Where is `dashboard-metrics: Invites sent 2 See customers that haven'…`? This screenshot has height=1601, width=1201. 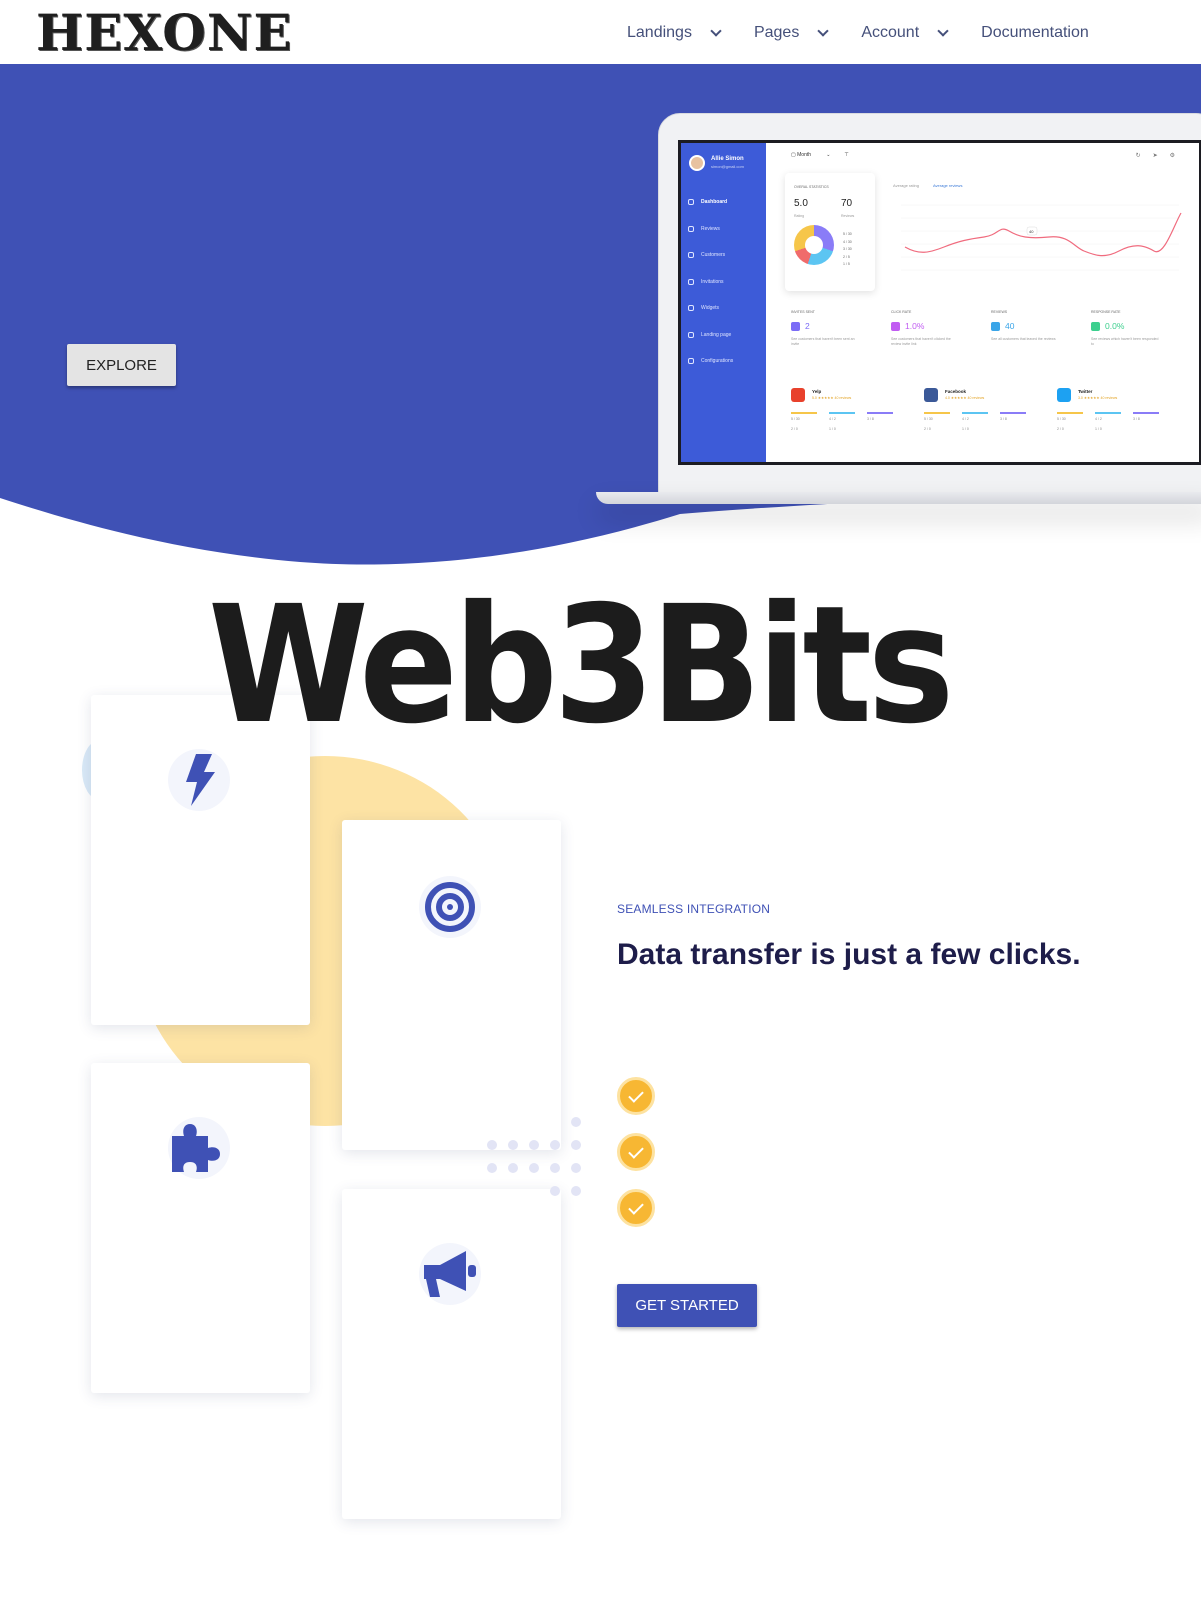
dashboard-metrics: Invites sent 2 See customers that haven'… is located at coordinates (991, 328).